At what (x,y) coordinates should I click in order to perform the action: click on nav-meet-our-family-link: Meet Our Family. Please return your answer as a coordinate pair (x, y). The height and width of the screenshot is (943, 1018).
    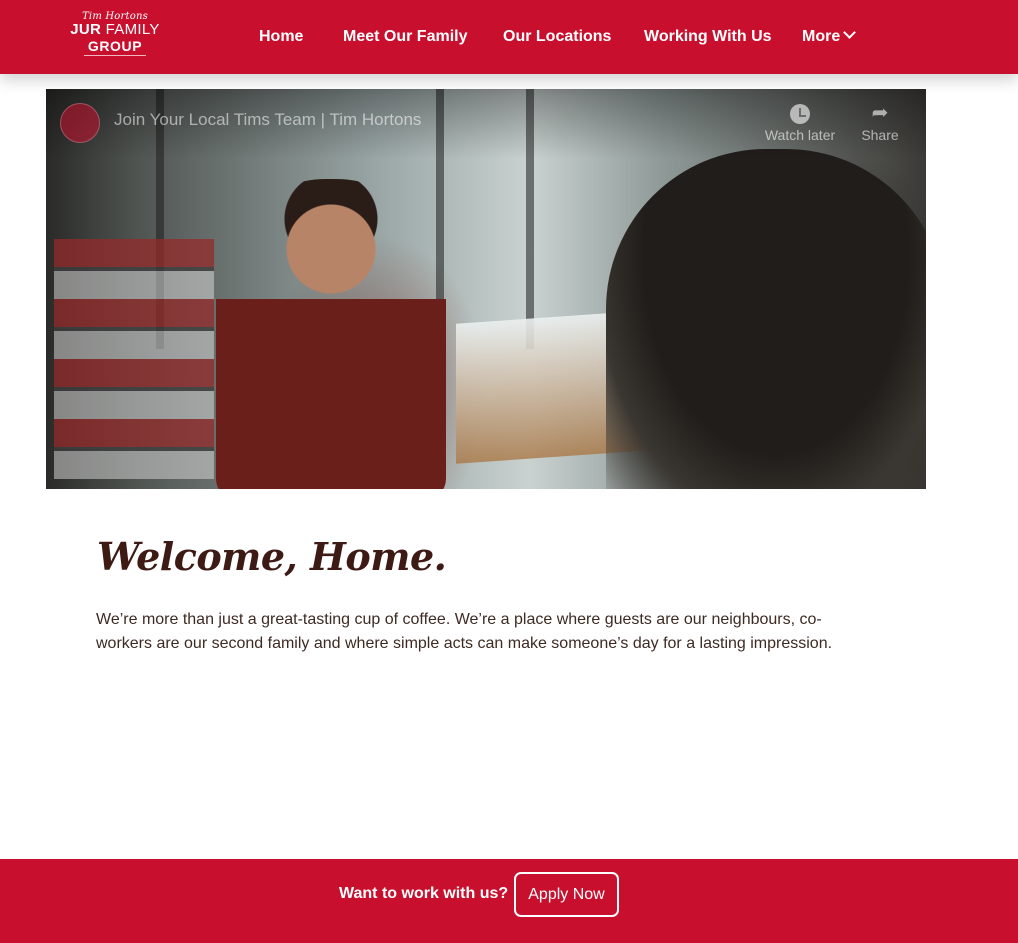
    Looking at the image, I should click on (405, 37).